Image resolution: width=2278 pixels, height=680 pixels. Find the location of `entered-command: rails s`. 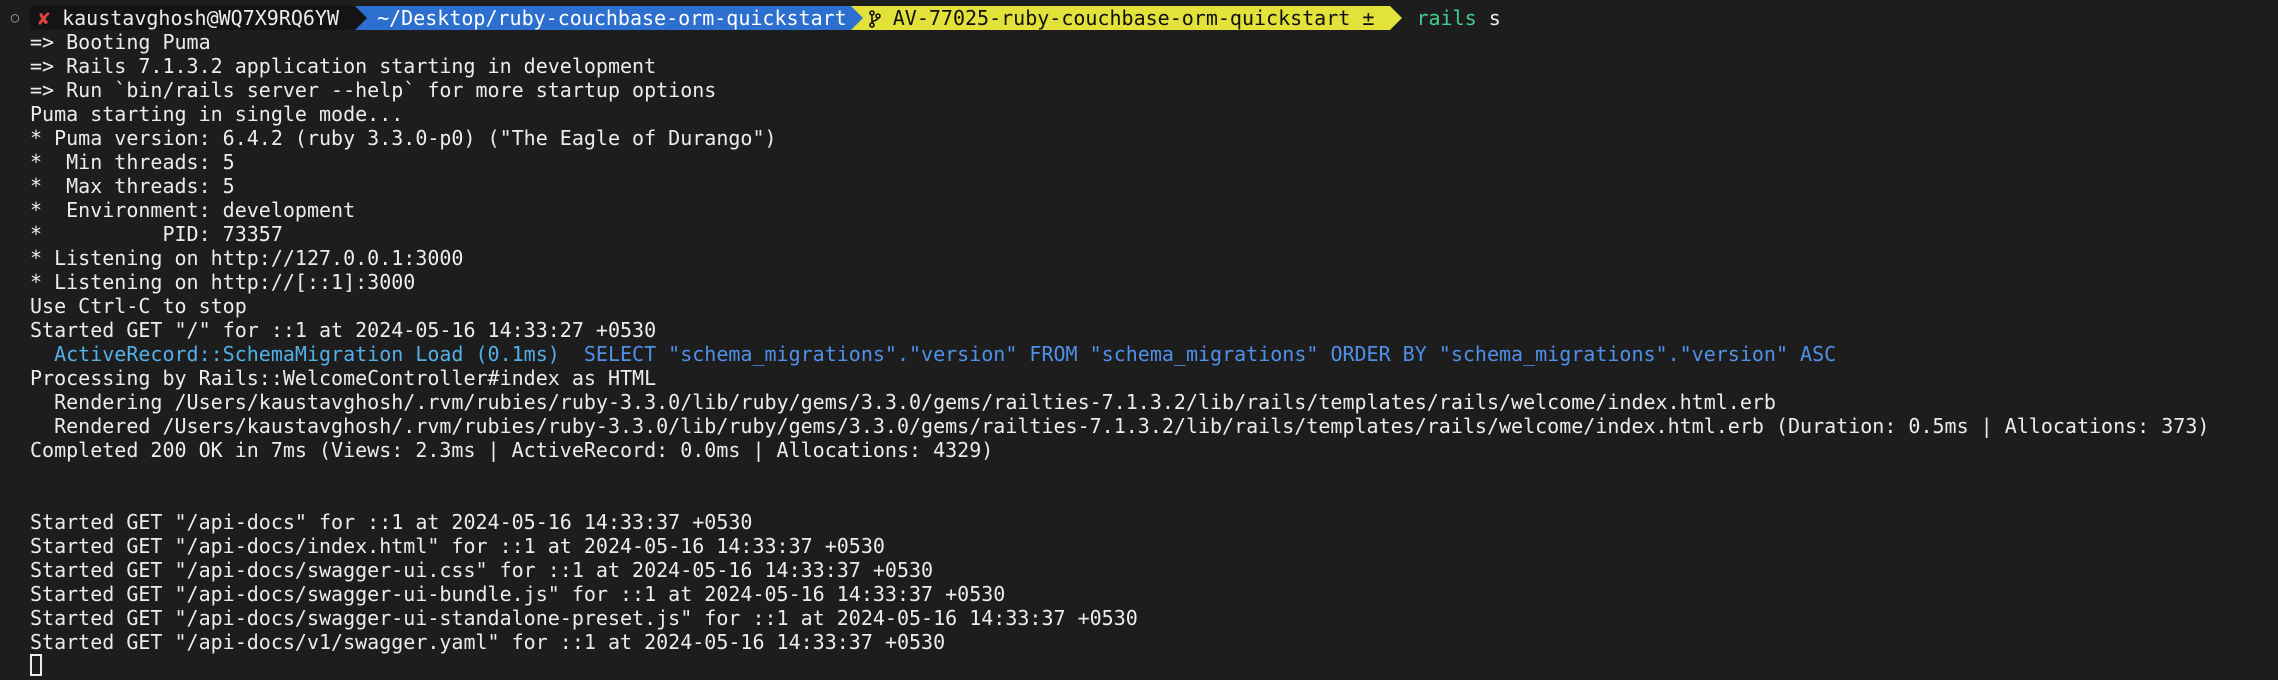

entered-command: rails s is located at coordinates (1451, 18).